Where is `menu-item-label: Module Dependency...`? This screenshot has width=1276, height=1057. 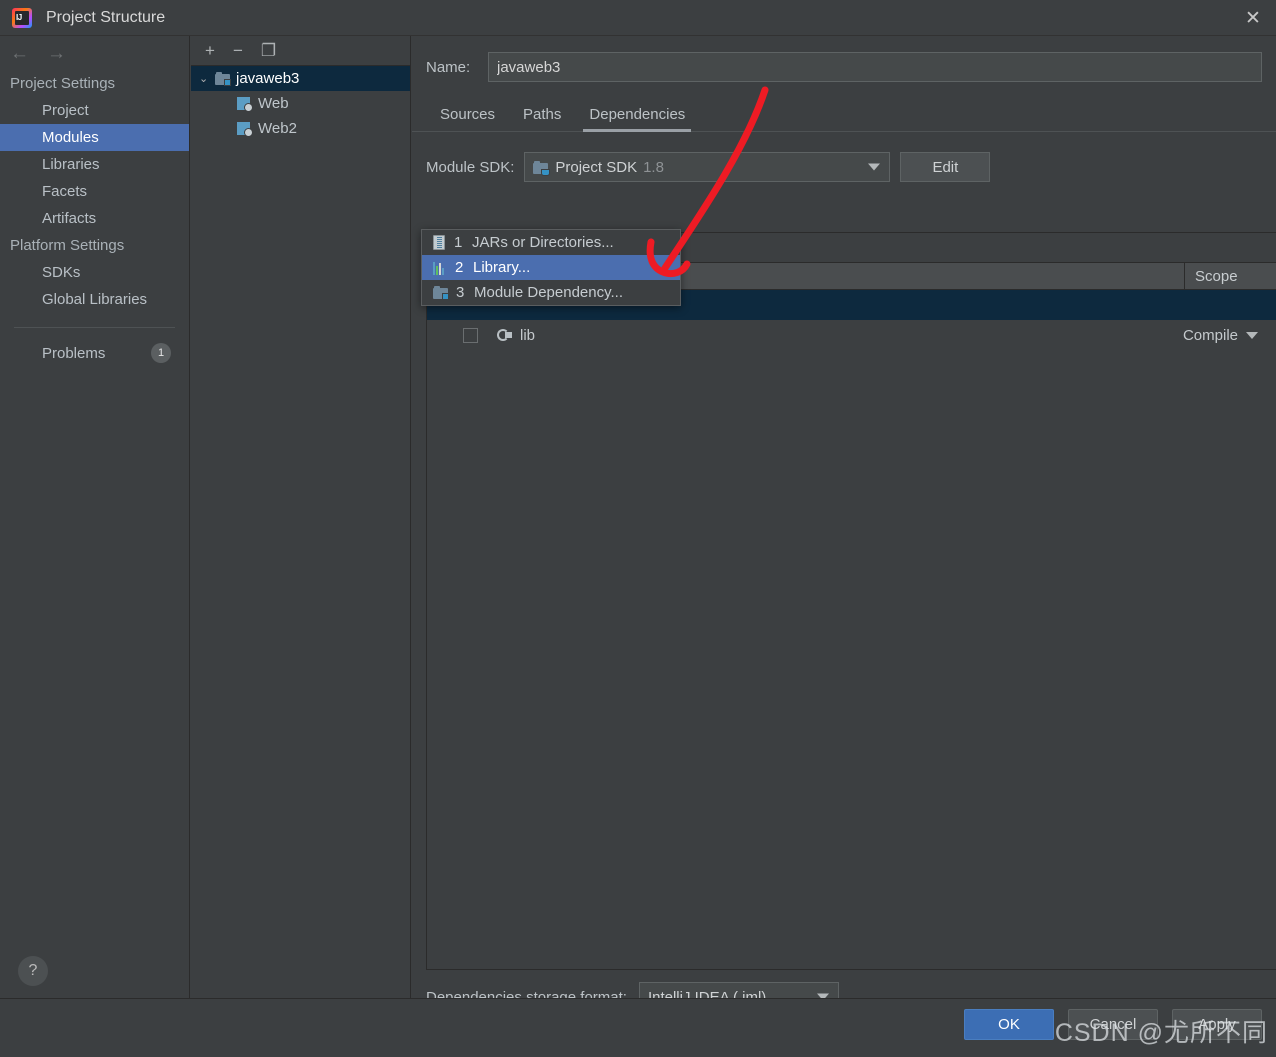 menu-item-label: Module Dependency... is located at coordinates (548, 292).